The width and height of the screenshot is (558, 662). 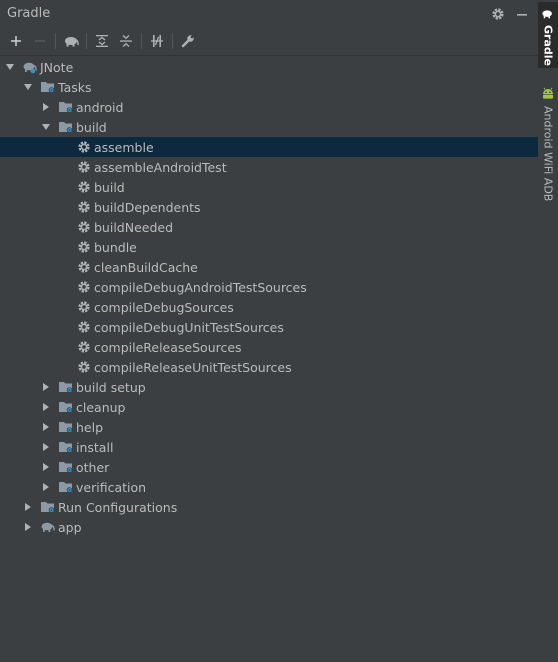 What do you see at coordinates (90, 427) in the screenshot?
I see `tree-node-label: help` at bounding box center [90, 427].